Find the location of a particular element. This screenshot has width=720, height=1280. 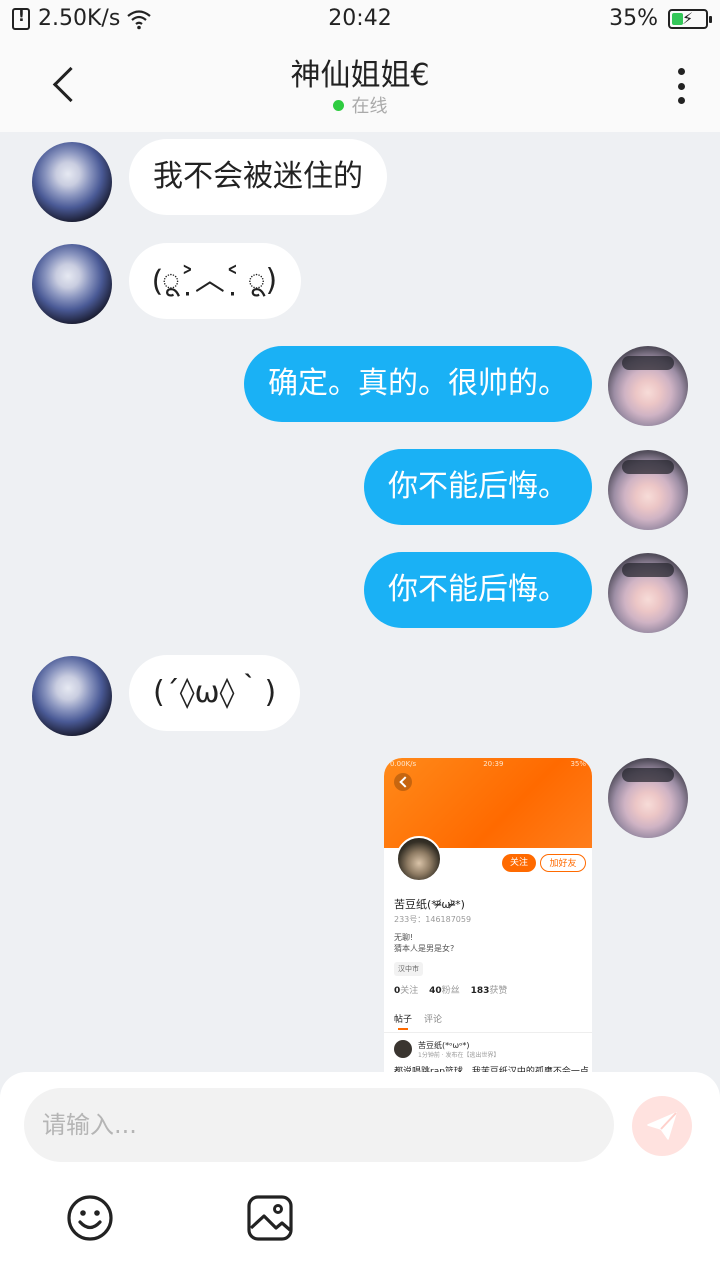

screenshot-profile-name: 苦豆纸(*ᵒ̴̶̷᷄ωᵒ̴̶̷᷅*) is located at coordinates (429, 904).